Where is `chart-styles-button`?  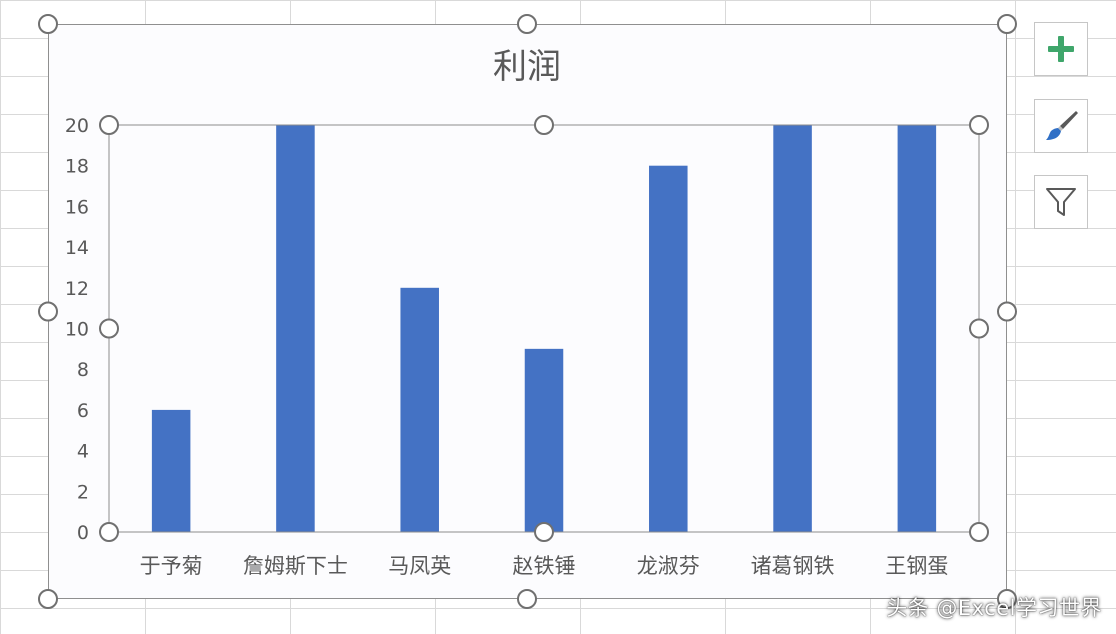 chart-styles-button is located at coordinates (1061, 126).